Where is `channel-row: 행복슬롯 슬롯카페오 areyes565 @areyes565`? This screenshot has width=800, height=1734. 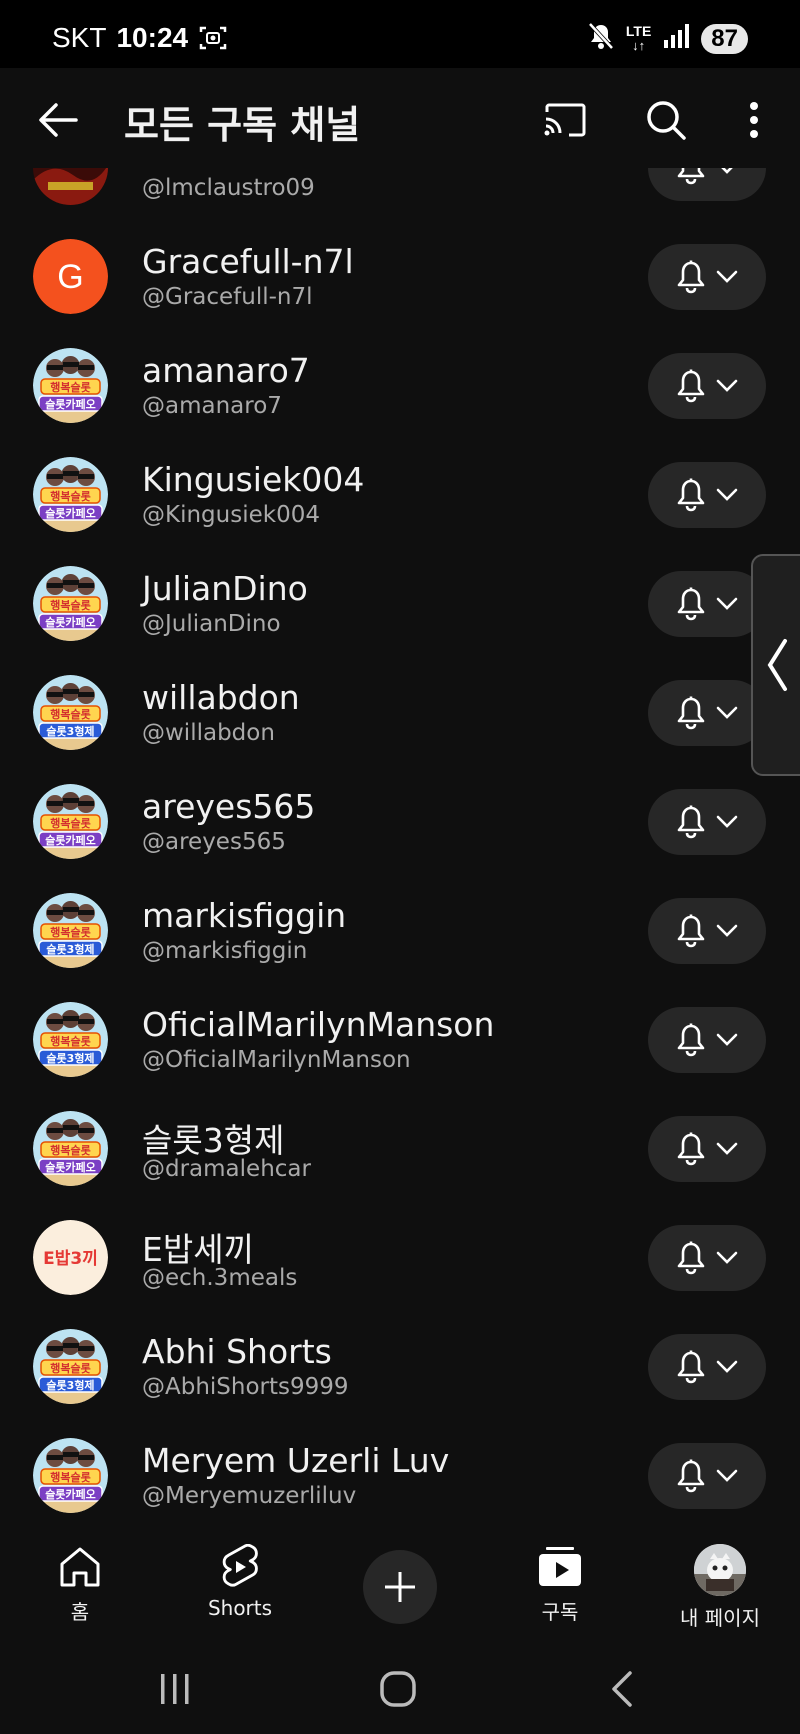 channel-row: 행복슬롯 슬롯카페오 areyes565 @areyes565 is located at coordinates (400, 821).